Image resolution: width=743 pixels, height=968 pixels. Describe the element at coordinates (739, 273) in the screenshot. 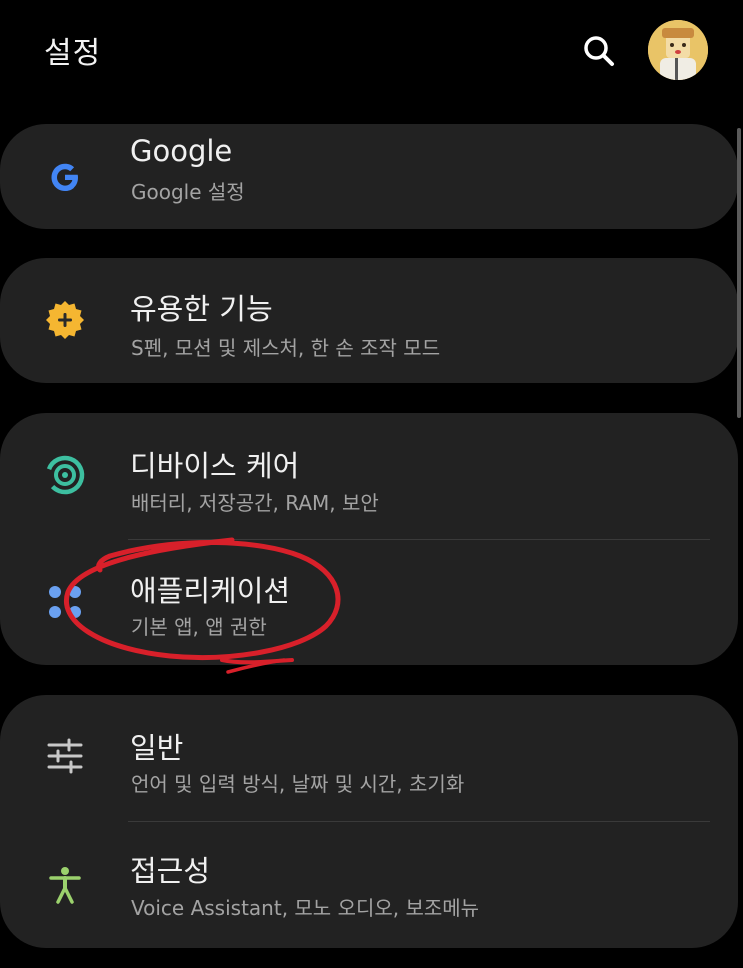

I see `scrollbar` at that location.